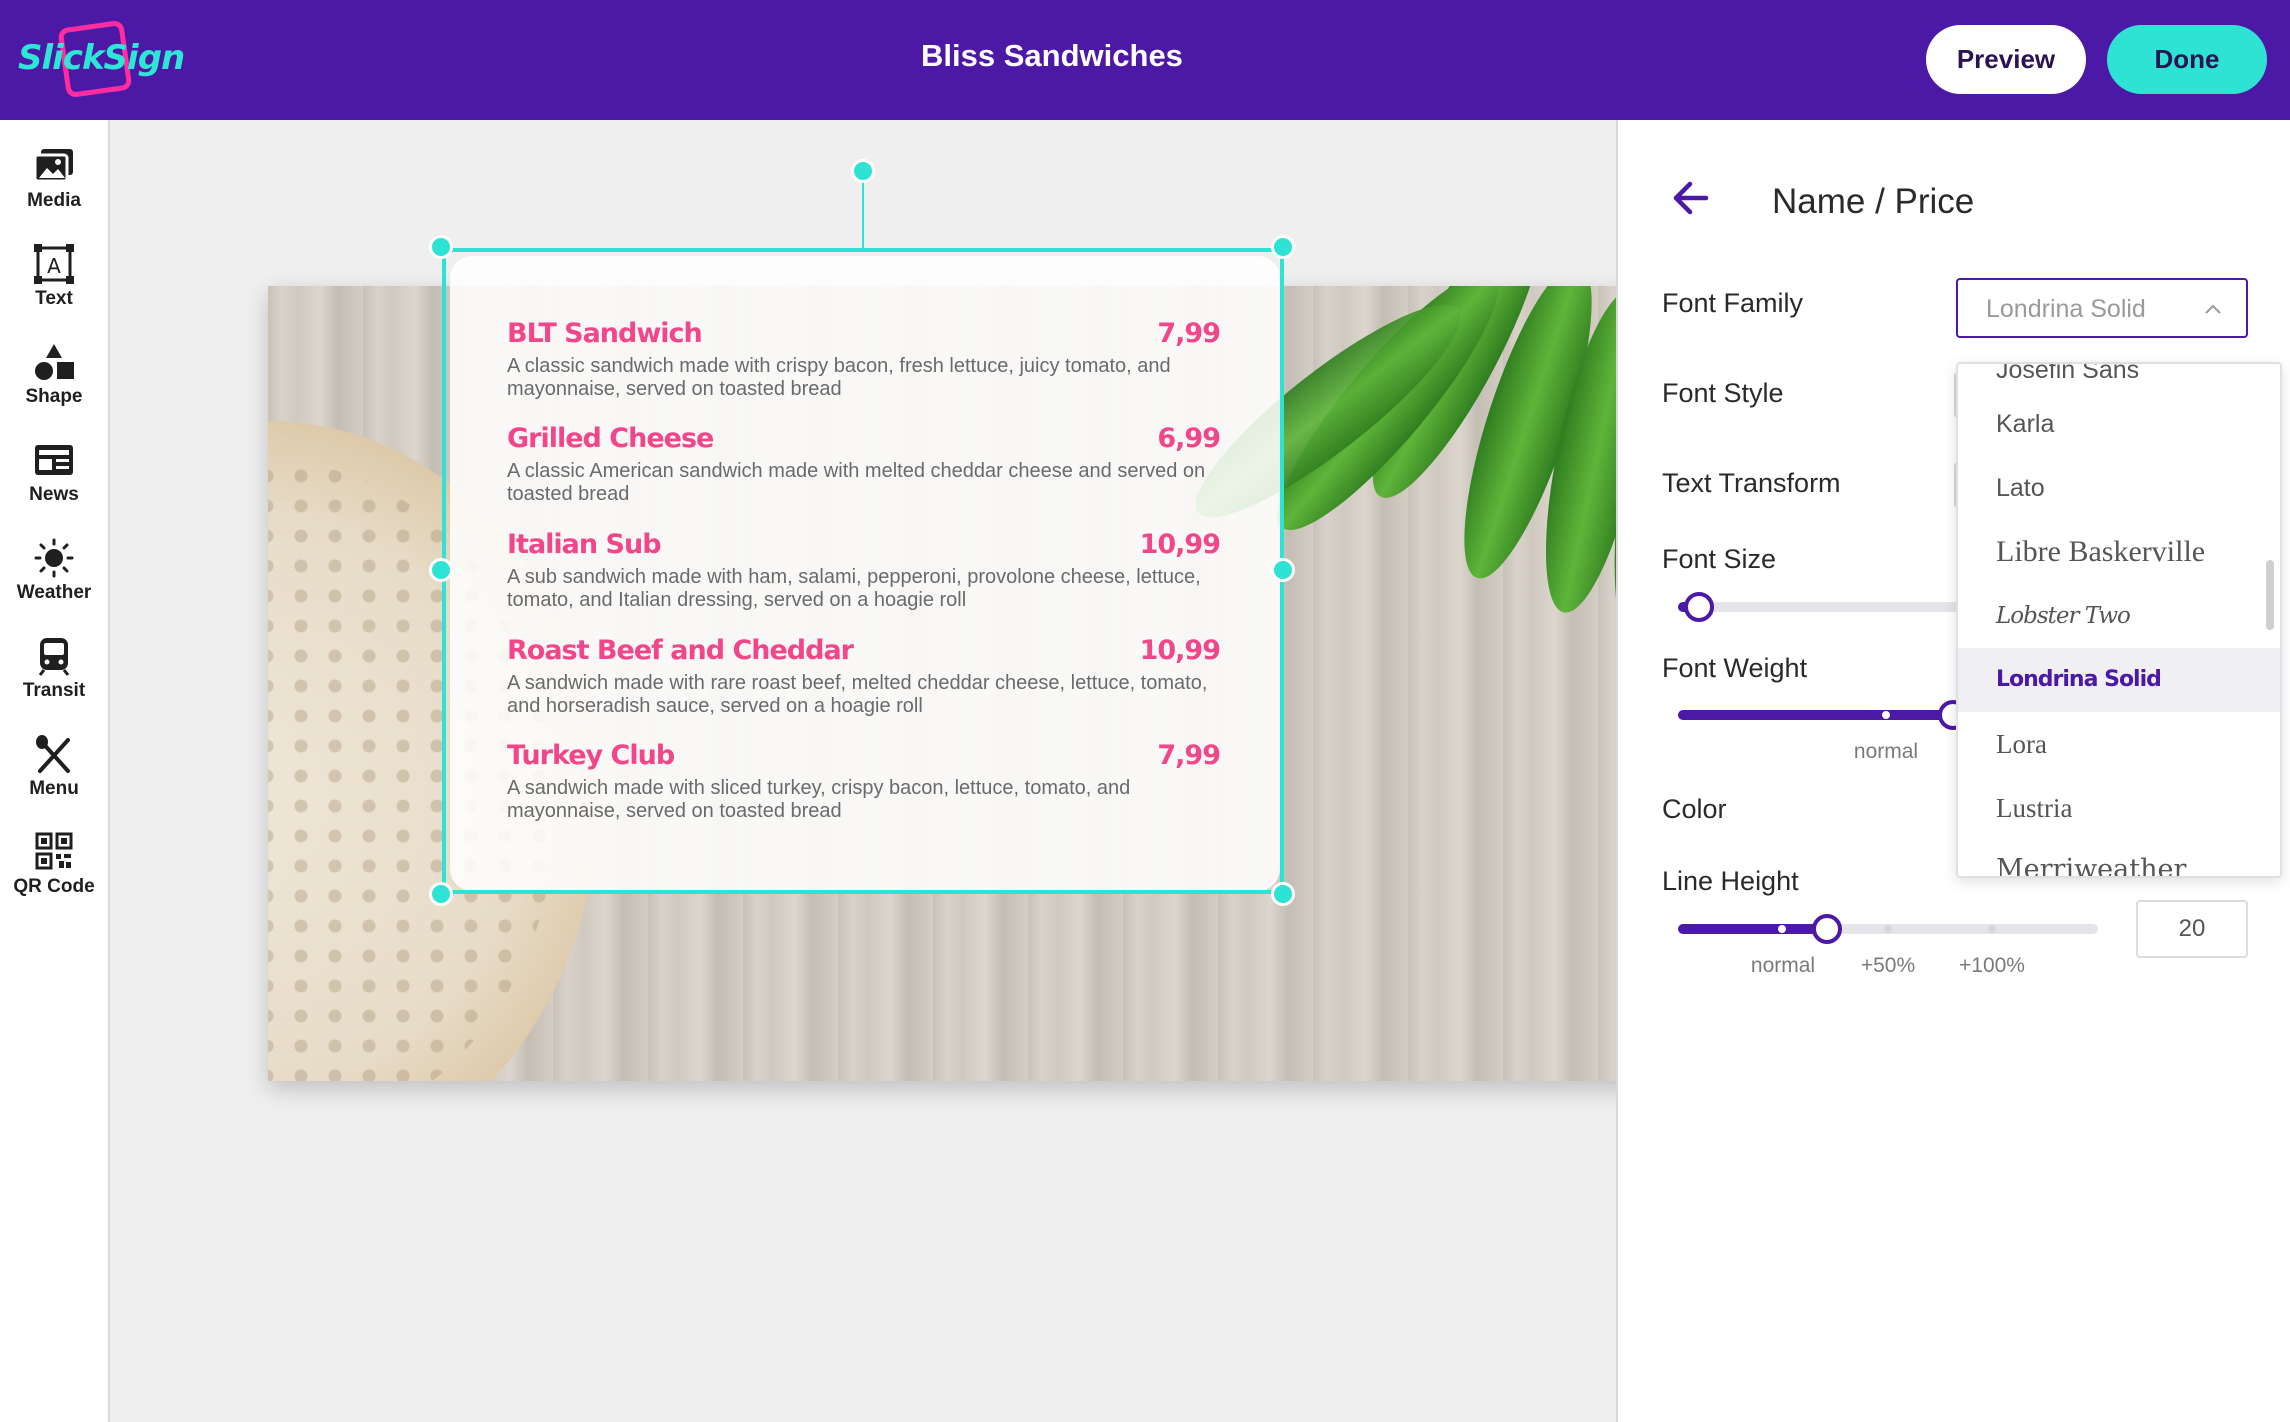  I want to click on sidebar-item-news: News, so click(54, 477).